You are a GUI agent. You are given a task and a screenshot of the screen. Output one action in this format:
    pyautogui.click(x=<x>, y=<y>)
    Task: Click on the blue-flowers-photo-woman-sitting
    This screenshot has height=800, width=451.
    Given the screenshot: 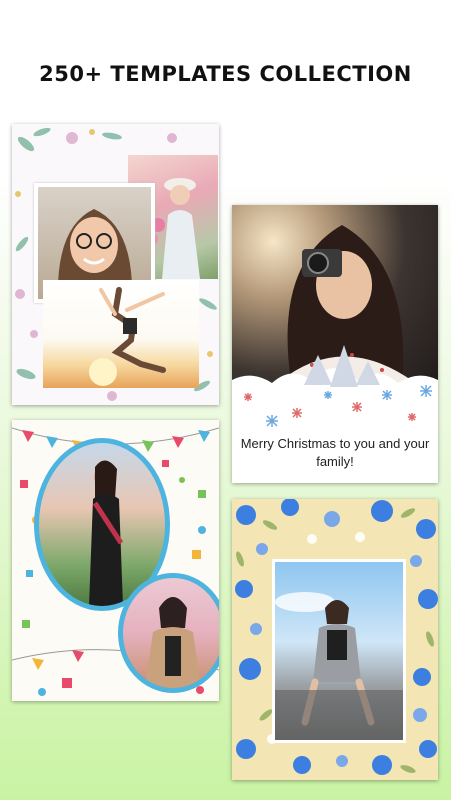 What is the action you would take?
    pyautogui.click(x=339, y=651)
    